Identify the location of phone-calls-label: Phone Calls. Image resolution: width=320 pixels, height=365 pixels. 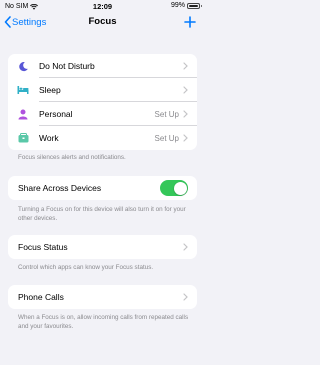
(41, 297).